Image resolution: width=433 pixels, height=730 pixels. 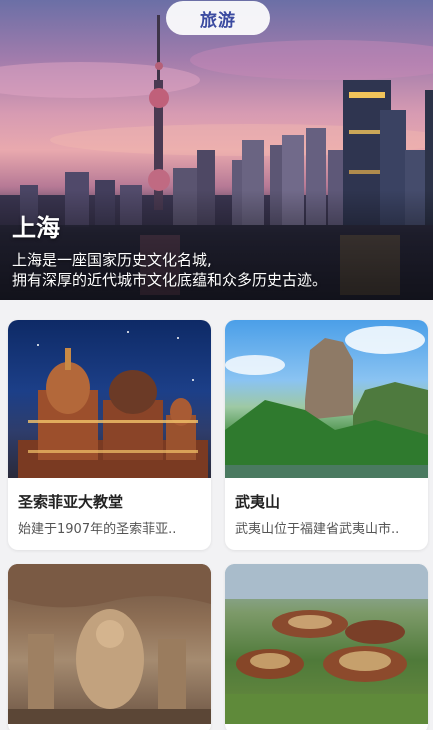 I want to click on tulou-photo, so click(x=326, y=644).